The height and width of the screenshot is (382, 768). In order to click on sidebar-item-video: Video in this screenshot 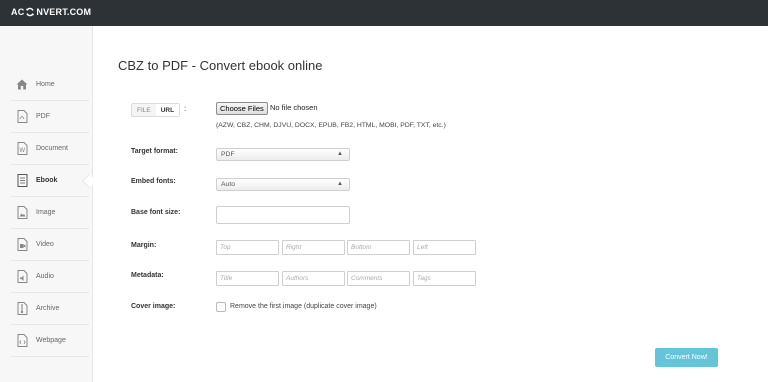, I will do `click(50, 245)`.